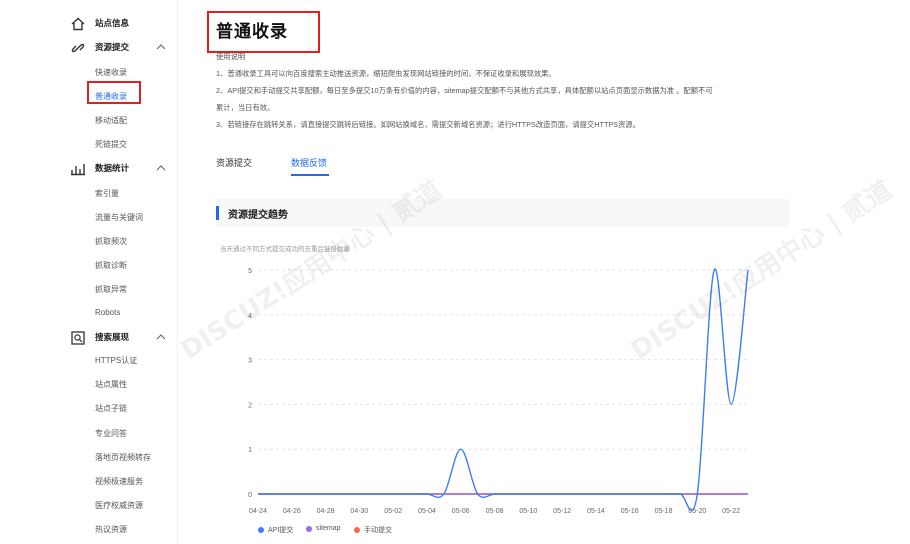  I want to click on sidebar-group-label: 搜索展现, so click(112, 337).